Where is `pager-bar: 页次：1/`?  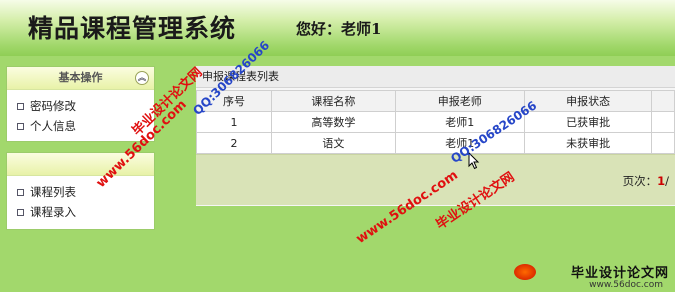
pager-bar: 页次：1/ is located at coordinates (435, 179).